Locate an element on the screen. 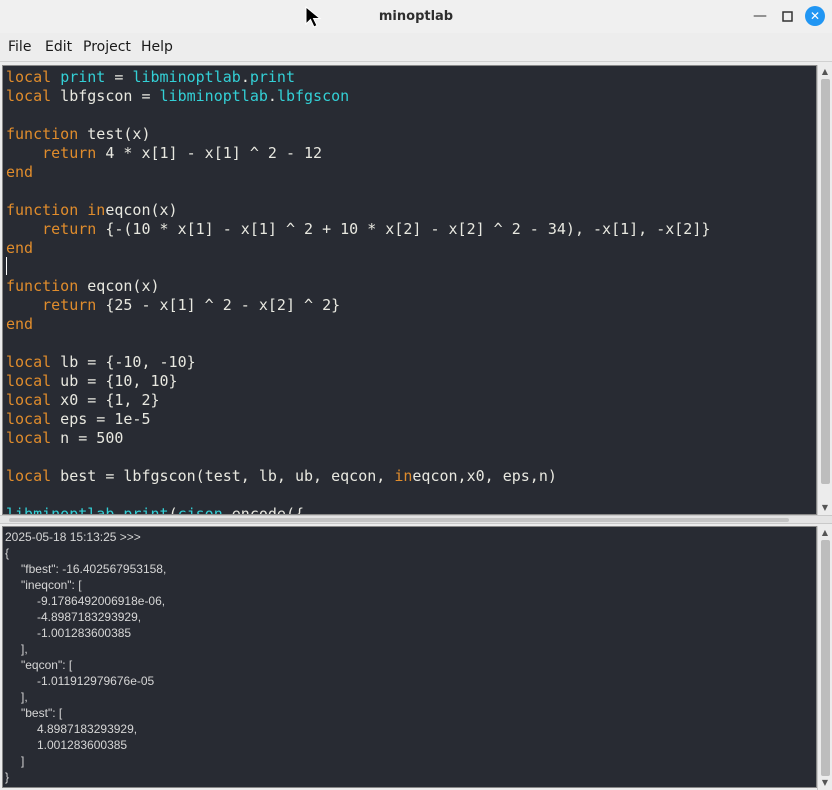 The height and width of the screenshot is (790, 832). editor-scrollbar: ▲ ▼ is located at coordinates (824, 290).